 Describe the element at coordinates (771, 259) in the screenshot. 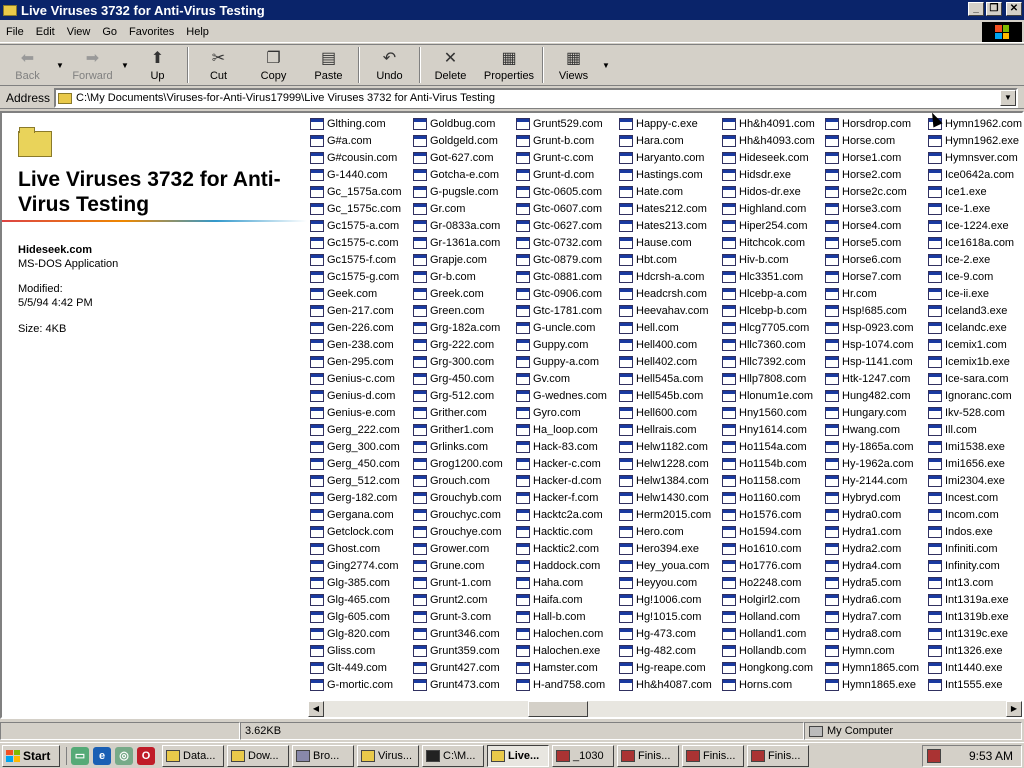

I see `file-item: Hiv-b.com` at that location.